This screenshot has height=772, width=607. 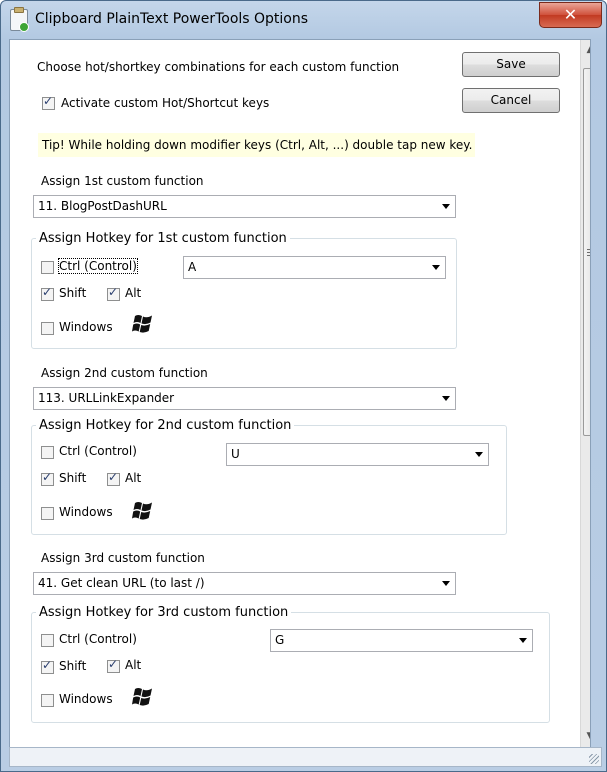 I want to click on cancel-button: Cancel, so click(x=511, y=100).